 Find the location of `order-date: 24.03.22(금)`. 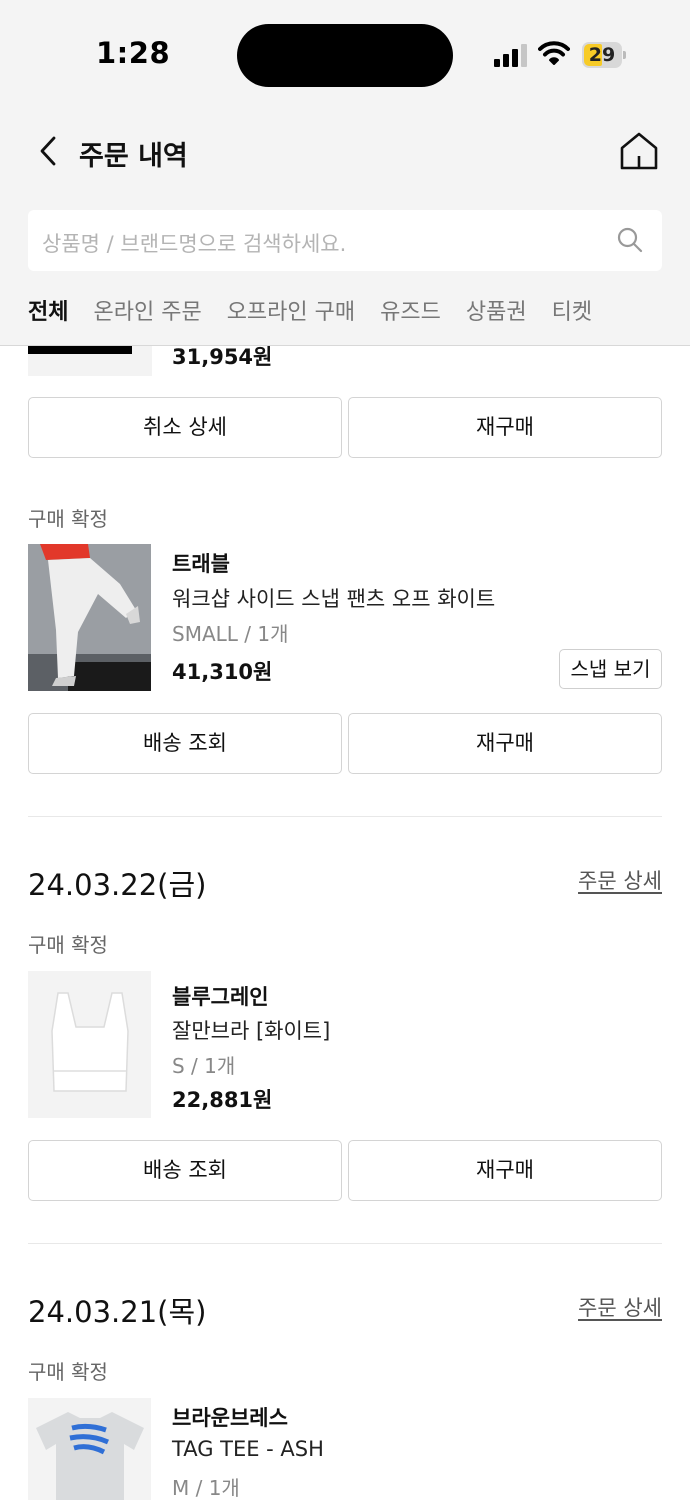

order-date: 24.03.22(금) is located at coordinates (117, 885).